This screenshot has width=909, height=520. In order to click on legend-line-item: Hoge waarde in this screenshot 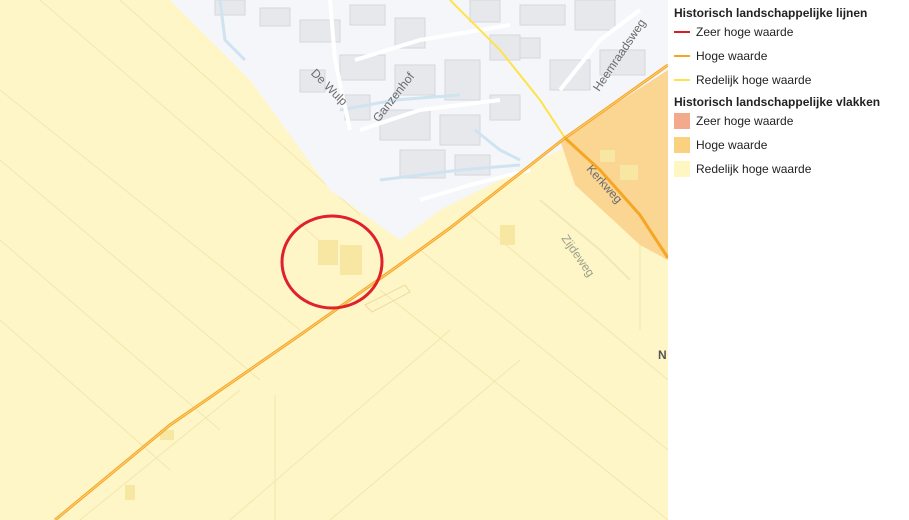, I will do `click(720, 56)`.